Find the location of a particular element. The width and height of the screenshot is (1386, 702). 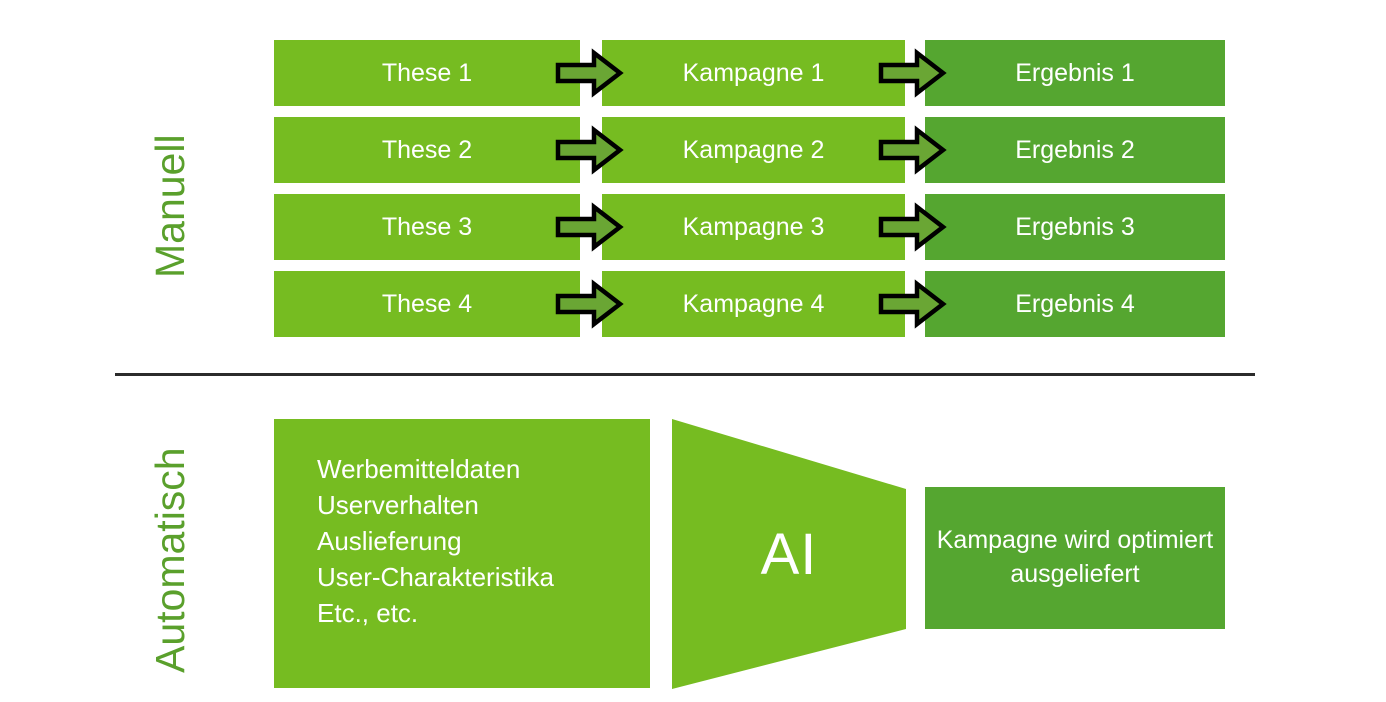

kampagne-box-2-label: Kampagne 2 is located at coordinates (753, 150).